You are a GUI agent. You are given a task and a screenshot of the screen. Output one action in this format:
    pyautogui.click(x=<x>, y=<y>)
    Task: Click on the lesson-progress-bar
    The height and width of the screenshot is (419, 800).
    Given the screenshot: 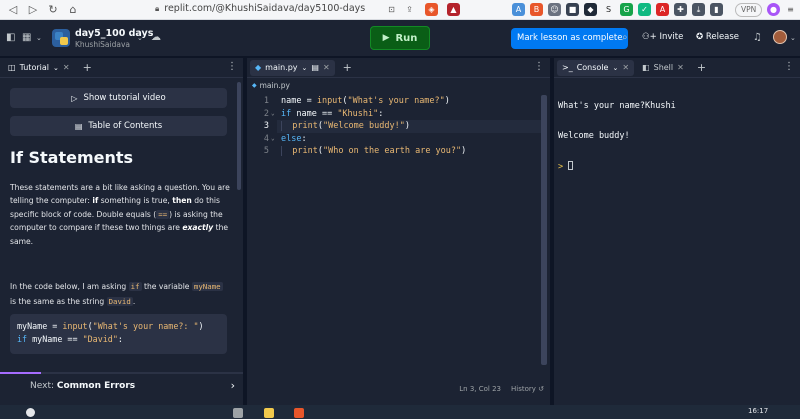 What is the action you would take?
    pyautogui.click(x=21, y=373)
    